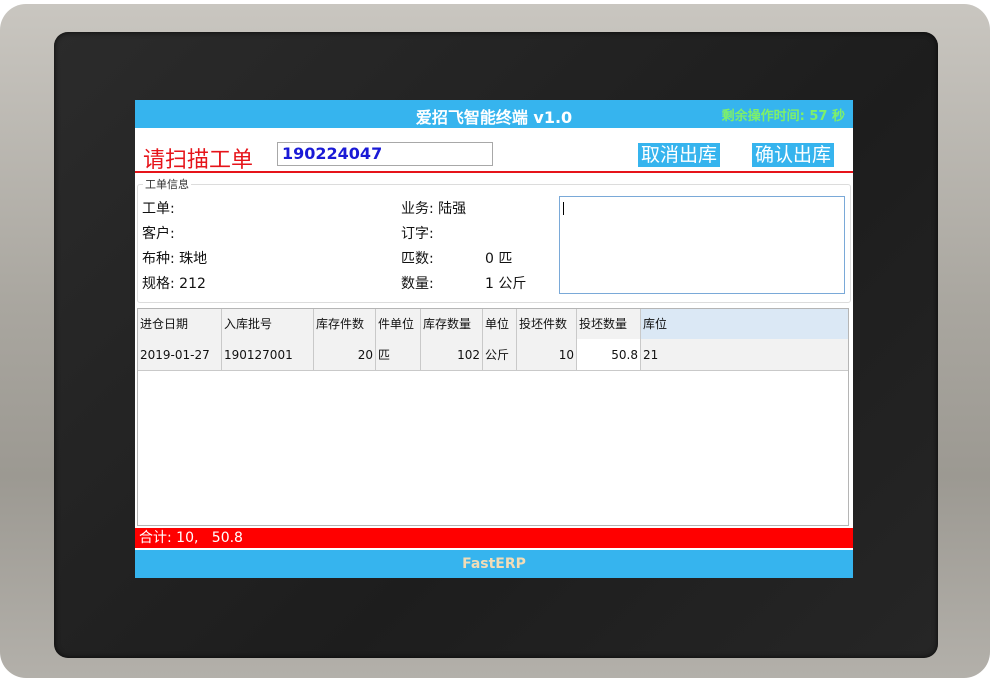 The image size is (990, 680). Describe the element at coordinates (494, 114) in the screenshot. I see `title-bar: 爱招飞智能终端 v1.0 剩余操作时间: 57 秒` at that location.